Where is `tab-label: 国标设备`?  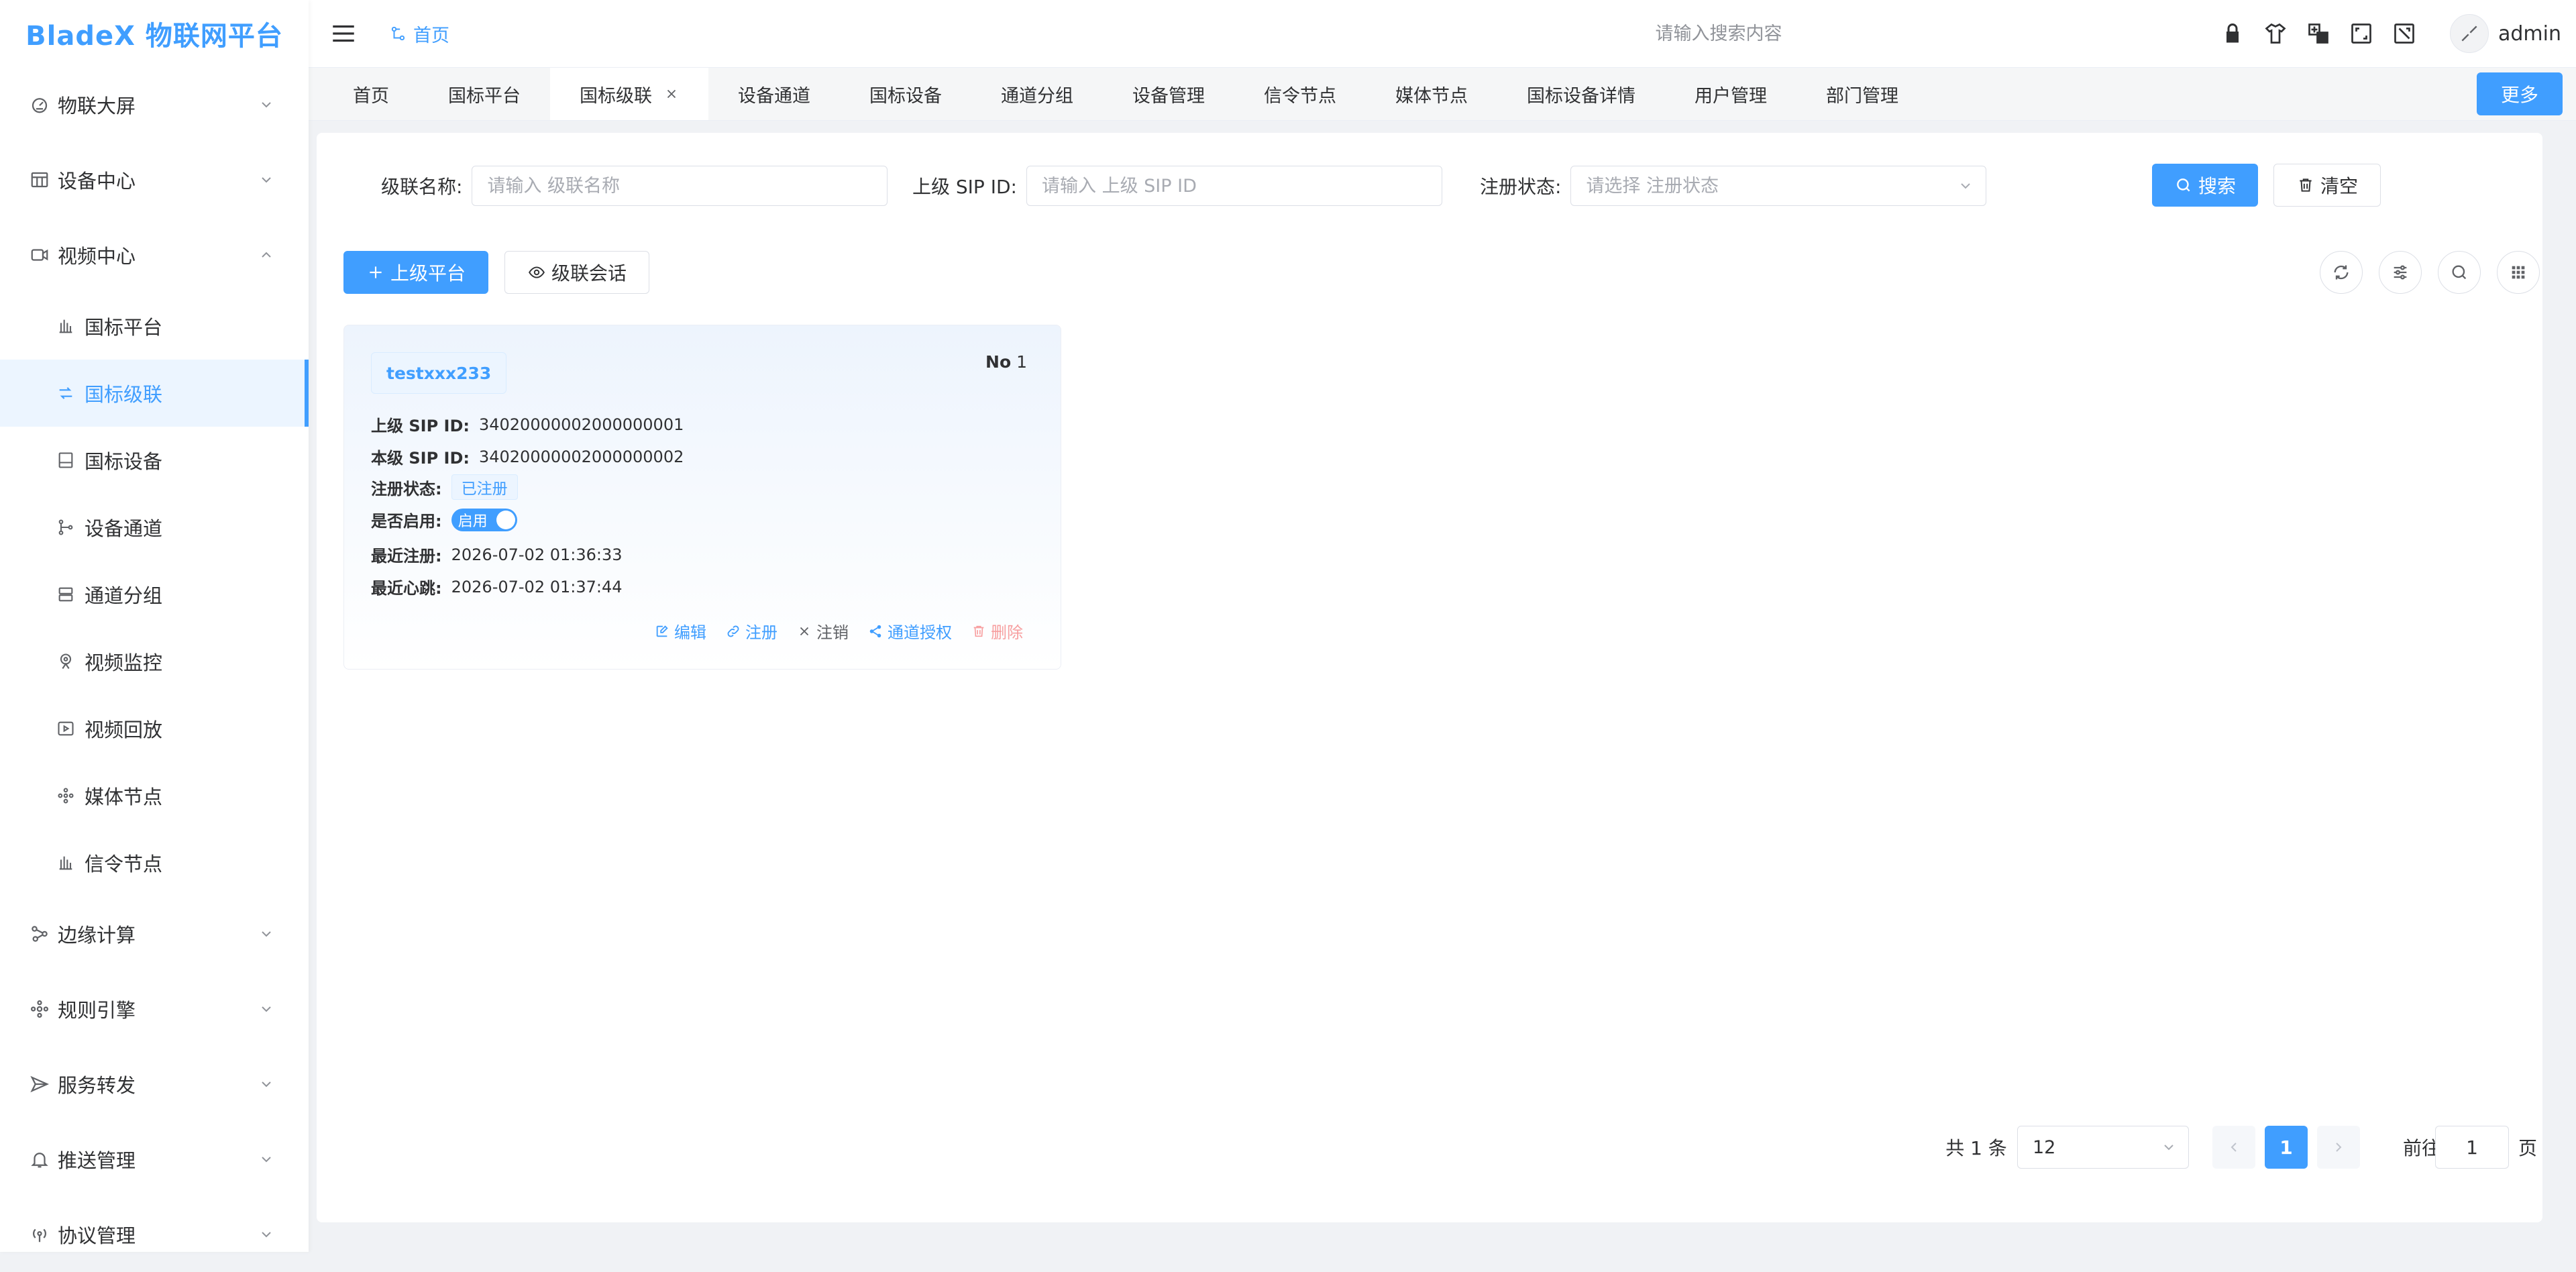
tab-label: 国标设备 is located at coordinates (905, 96).